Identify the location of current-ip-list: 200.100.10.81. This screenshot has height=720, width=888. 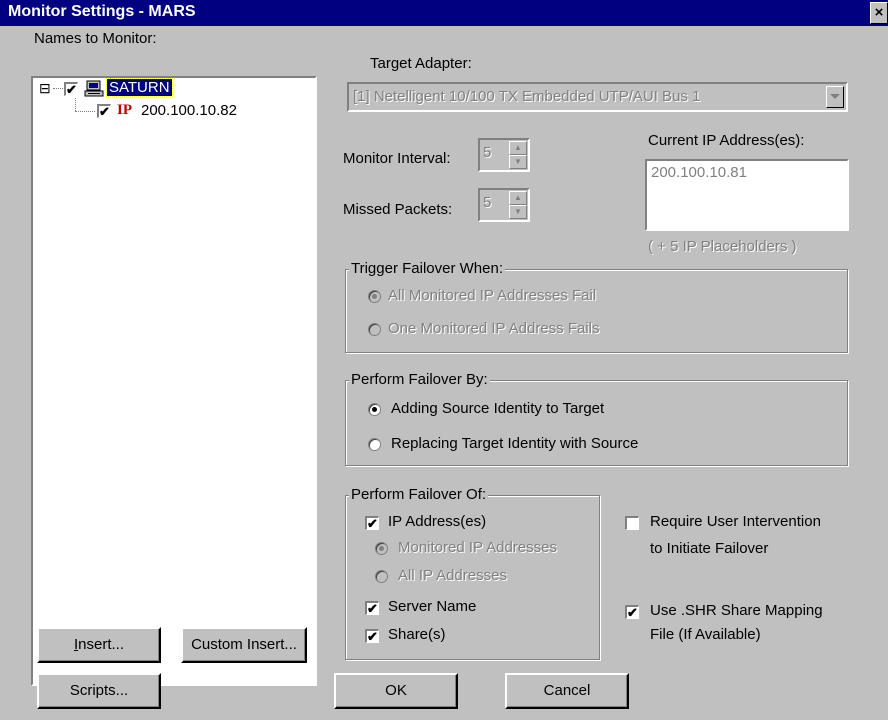
(747, 195).